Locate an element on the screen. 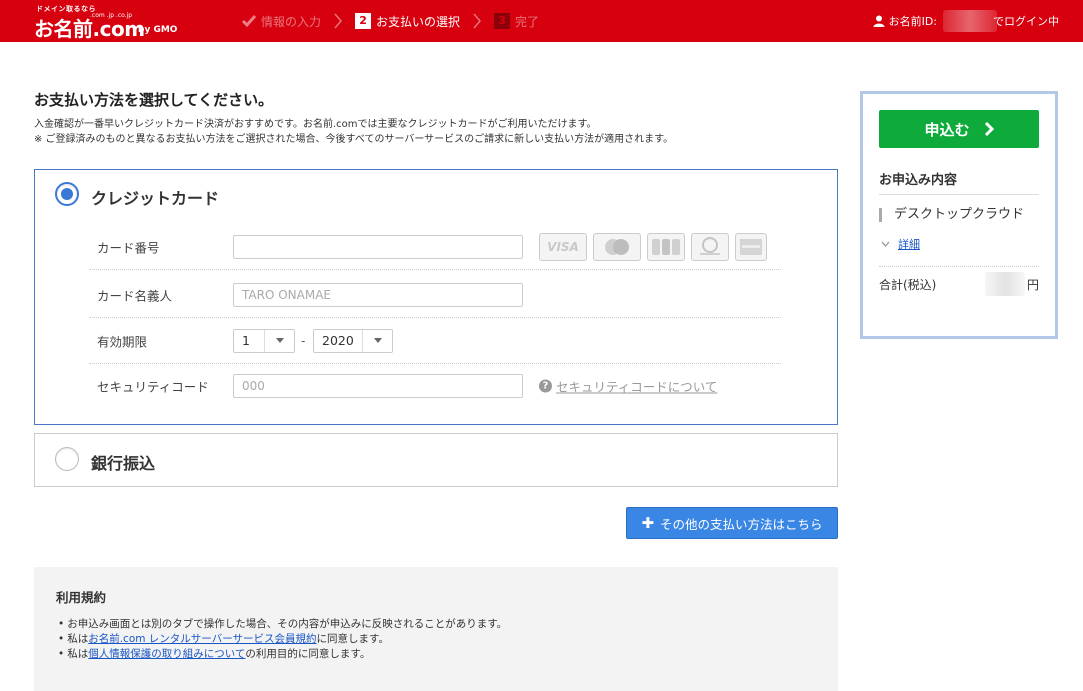  mastercard-logo-icon is located at coordinates (617, 246).